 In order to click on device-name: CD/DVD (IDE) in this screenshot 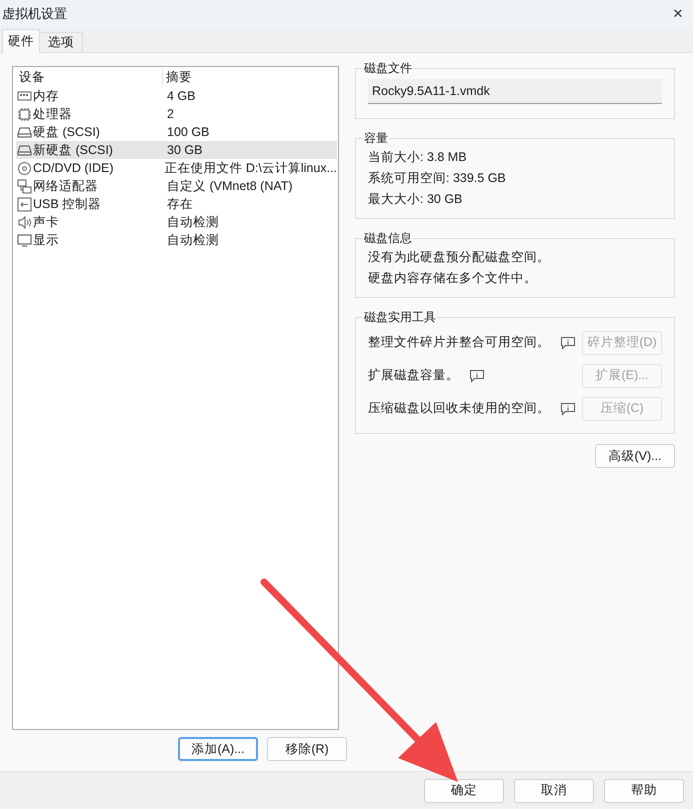, I will do `click(73, 168)`.